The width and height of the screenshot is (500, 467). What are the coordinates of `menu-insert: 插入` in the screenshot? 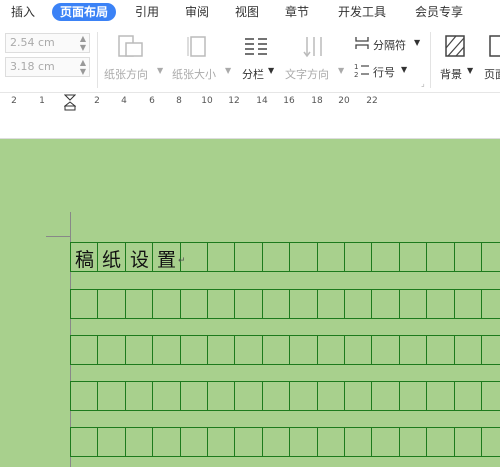 It's located at (23, 12).